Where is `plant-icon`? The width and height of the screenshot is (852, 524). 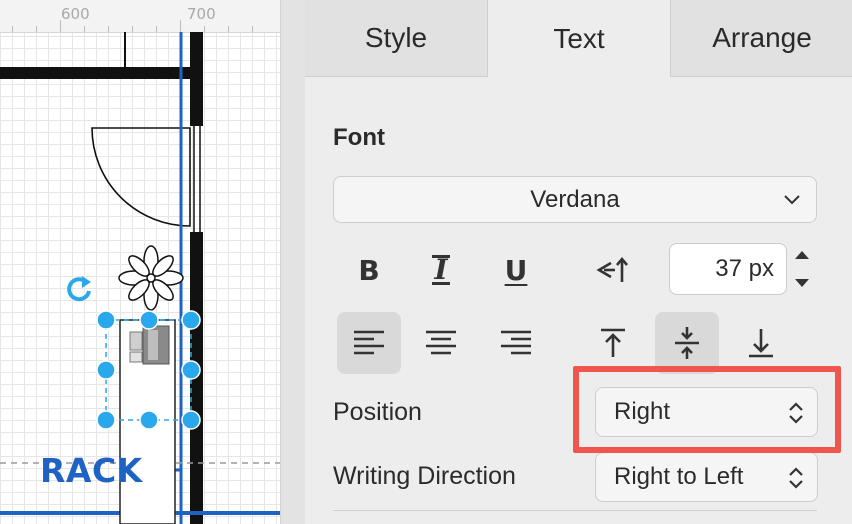
plant-icon is located at coordinates (151, 278).